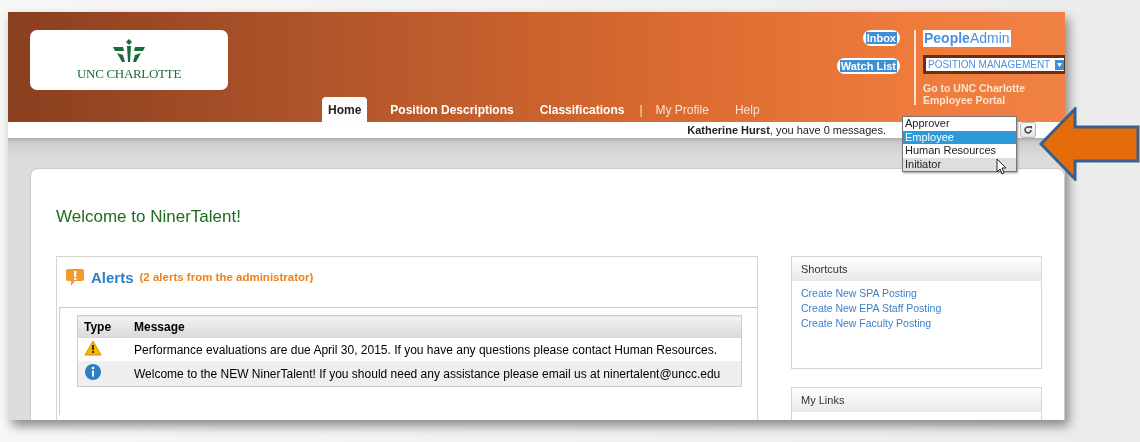 The width and height of the screenshot is (1140, 442). I want to click on info-icon, so click(93, 372).